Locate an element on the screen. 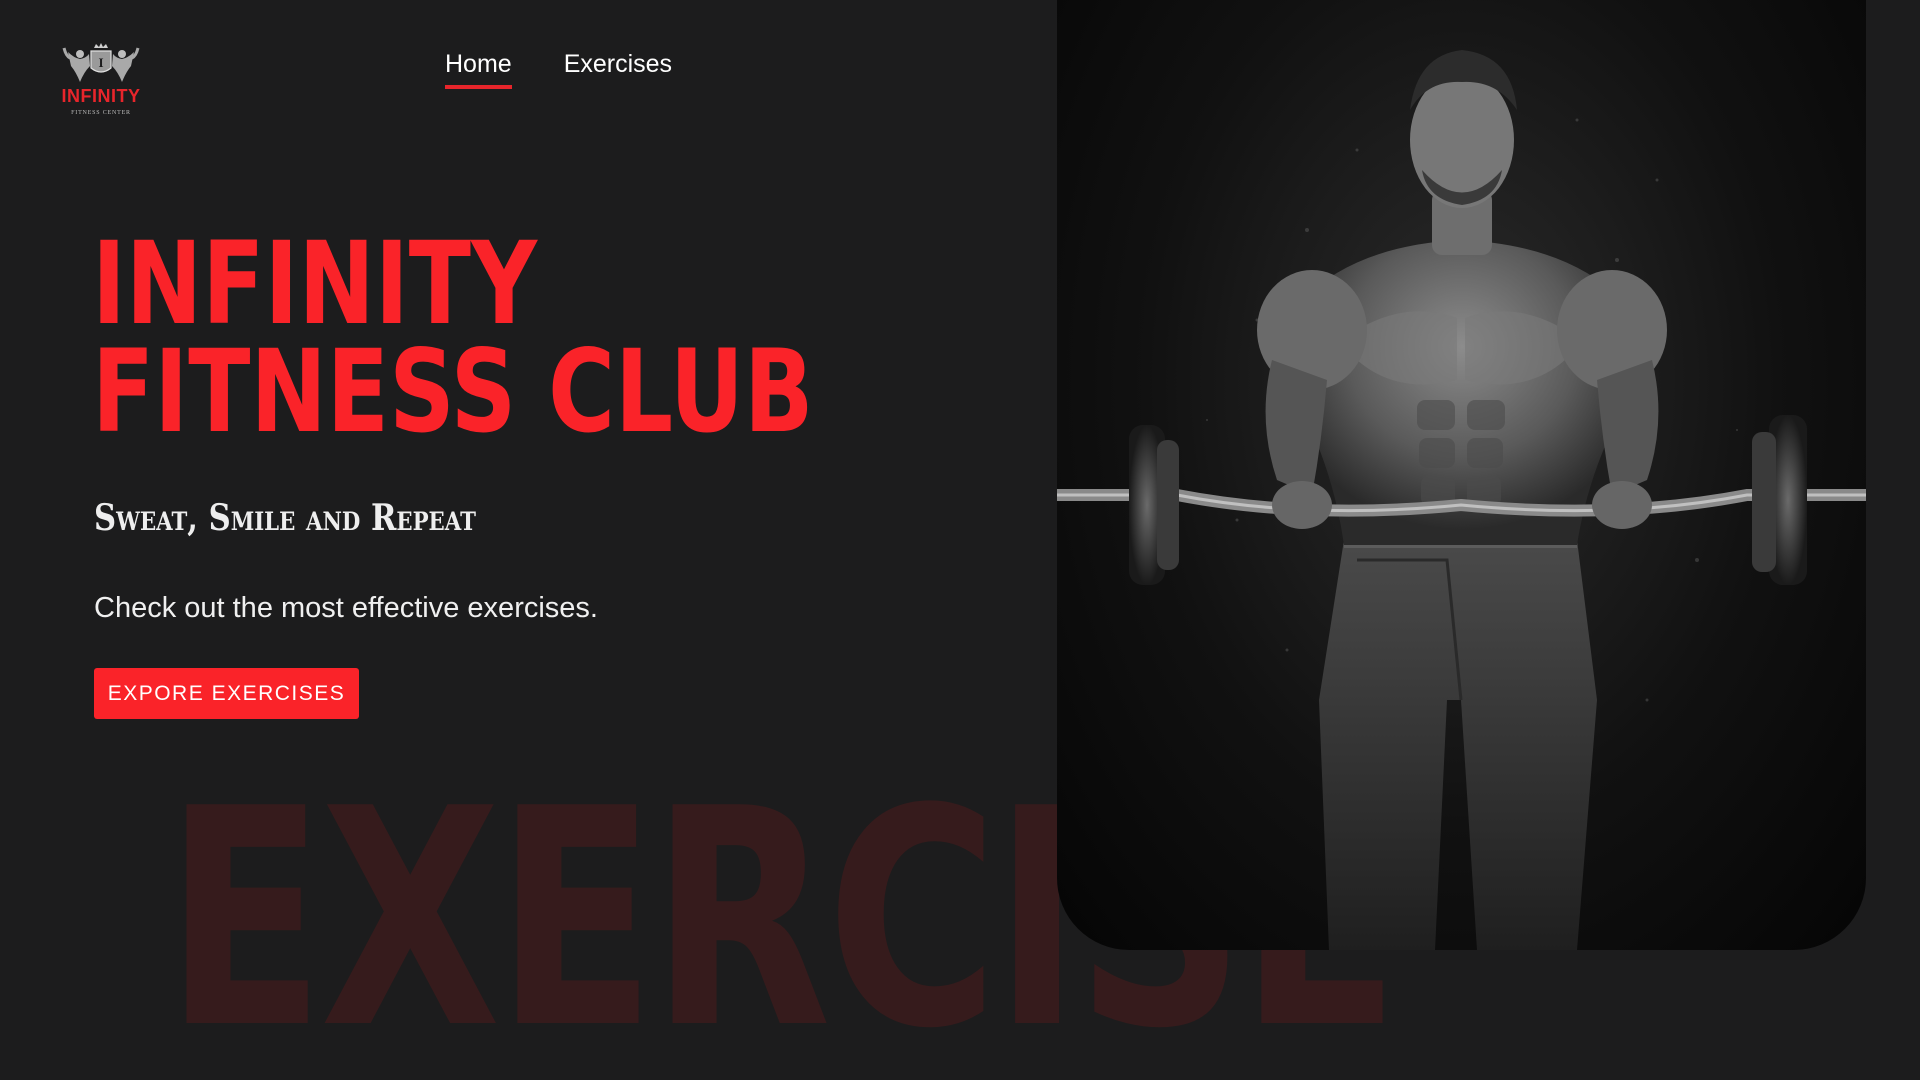  hero-title-line2: FITNESS CLUB is located at coordinates (453, 391).